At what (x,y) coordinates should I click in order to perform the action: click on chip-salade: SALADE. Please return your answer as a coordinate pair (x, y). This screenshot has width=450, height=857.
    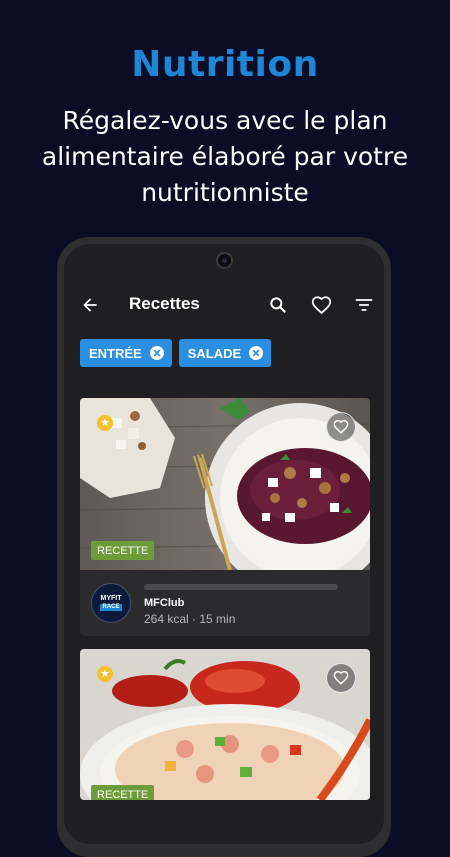
    Looking at the image, I should click on (225, 353).